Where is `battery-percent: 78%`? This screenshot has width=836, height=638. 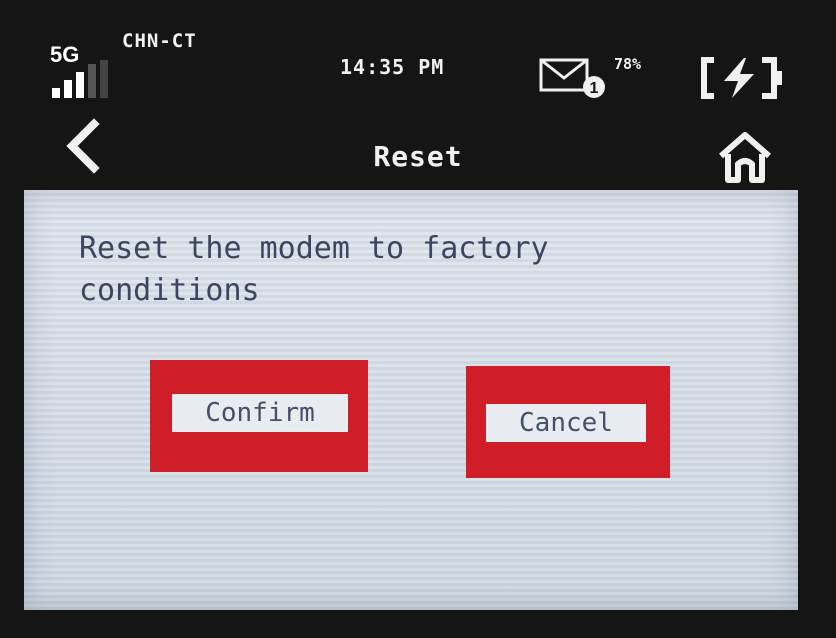 battery-percent: 78% is located at coordinates (628, 64).